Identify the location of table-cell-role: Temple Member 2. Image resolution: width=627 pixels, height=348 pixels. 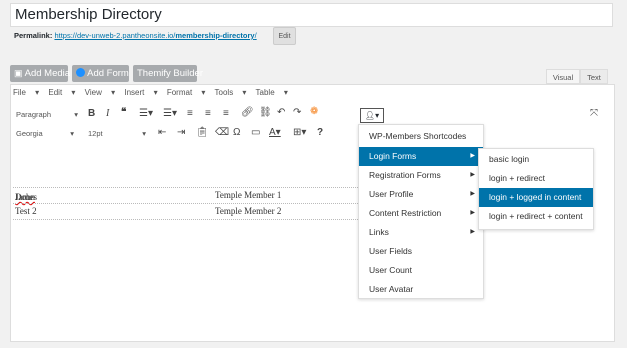
(248, 211).